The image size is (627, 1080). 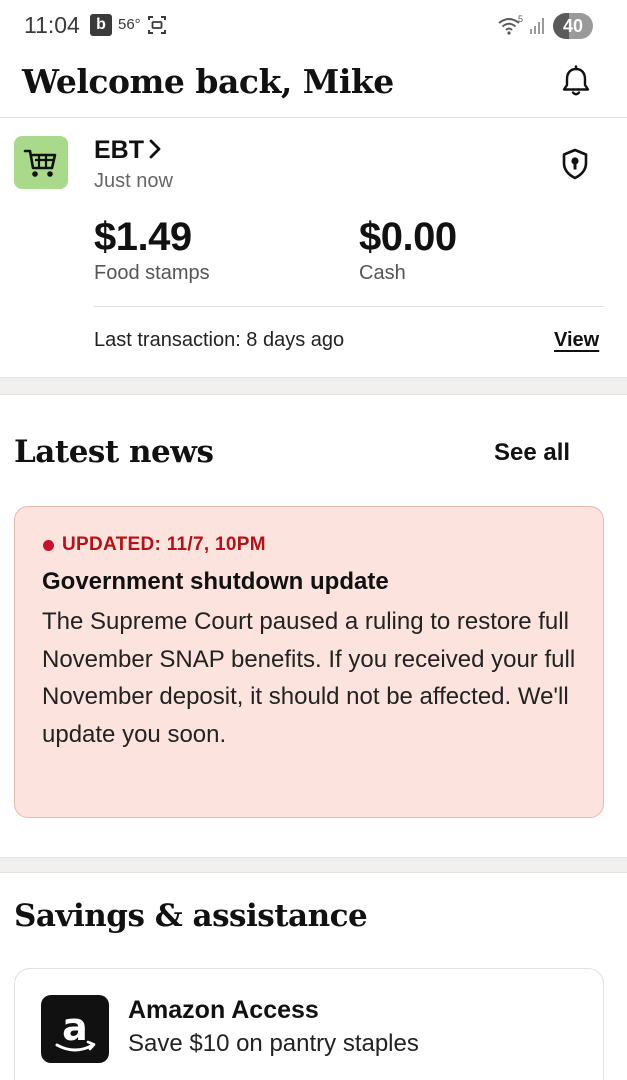 I want to click on news-section-title: Latest news, so click(x=114, y=452).